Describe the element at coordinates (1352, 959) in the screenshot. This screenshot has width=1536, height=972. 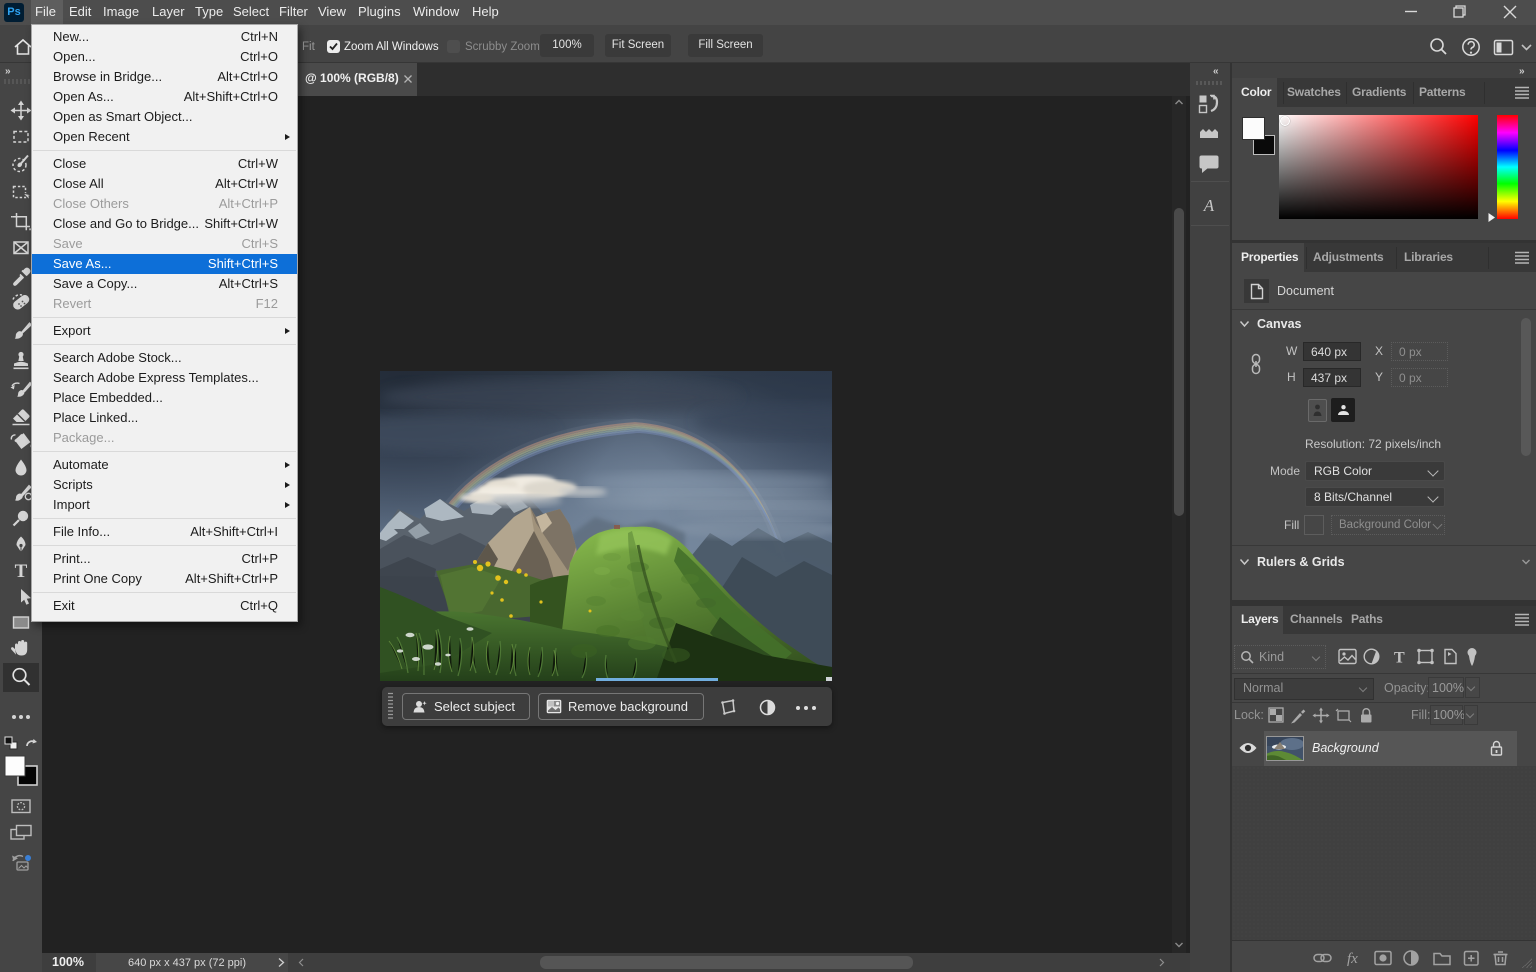
I see `svg-text: fx` at that location.